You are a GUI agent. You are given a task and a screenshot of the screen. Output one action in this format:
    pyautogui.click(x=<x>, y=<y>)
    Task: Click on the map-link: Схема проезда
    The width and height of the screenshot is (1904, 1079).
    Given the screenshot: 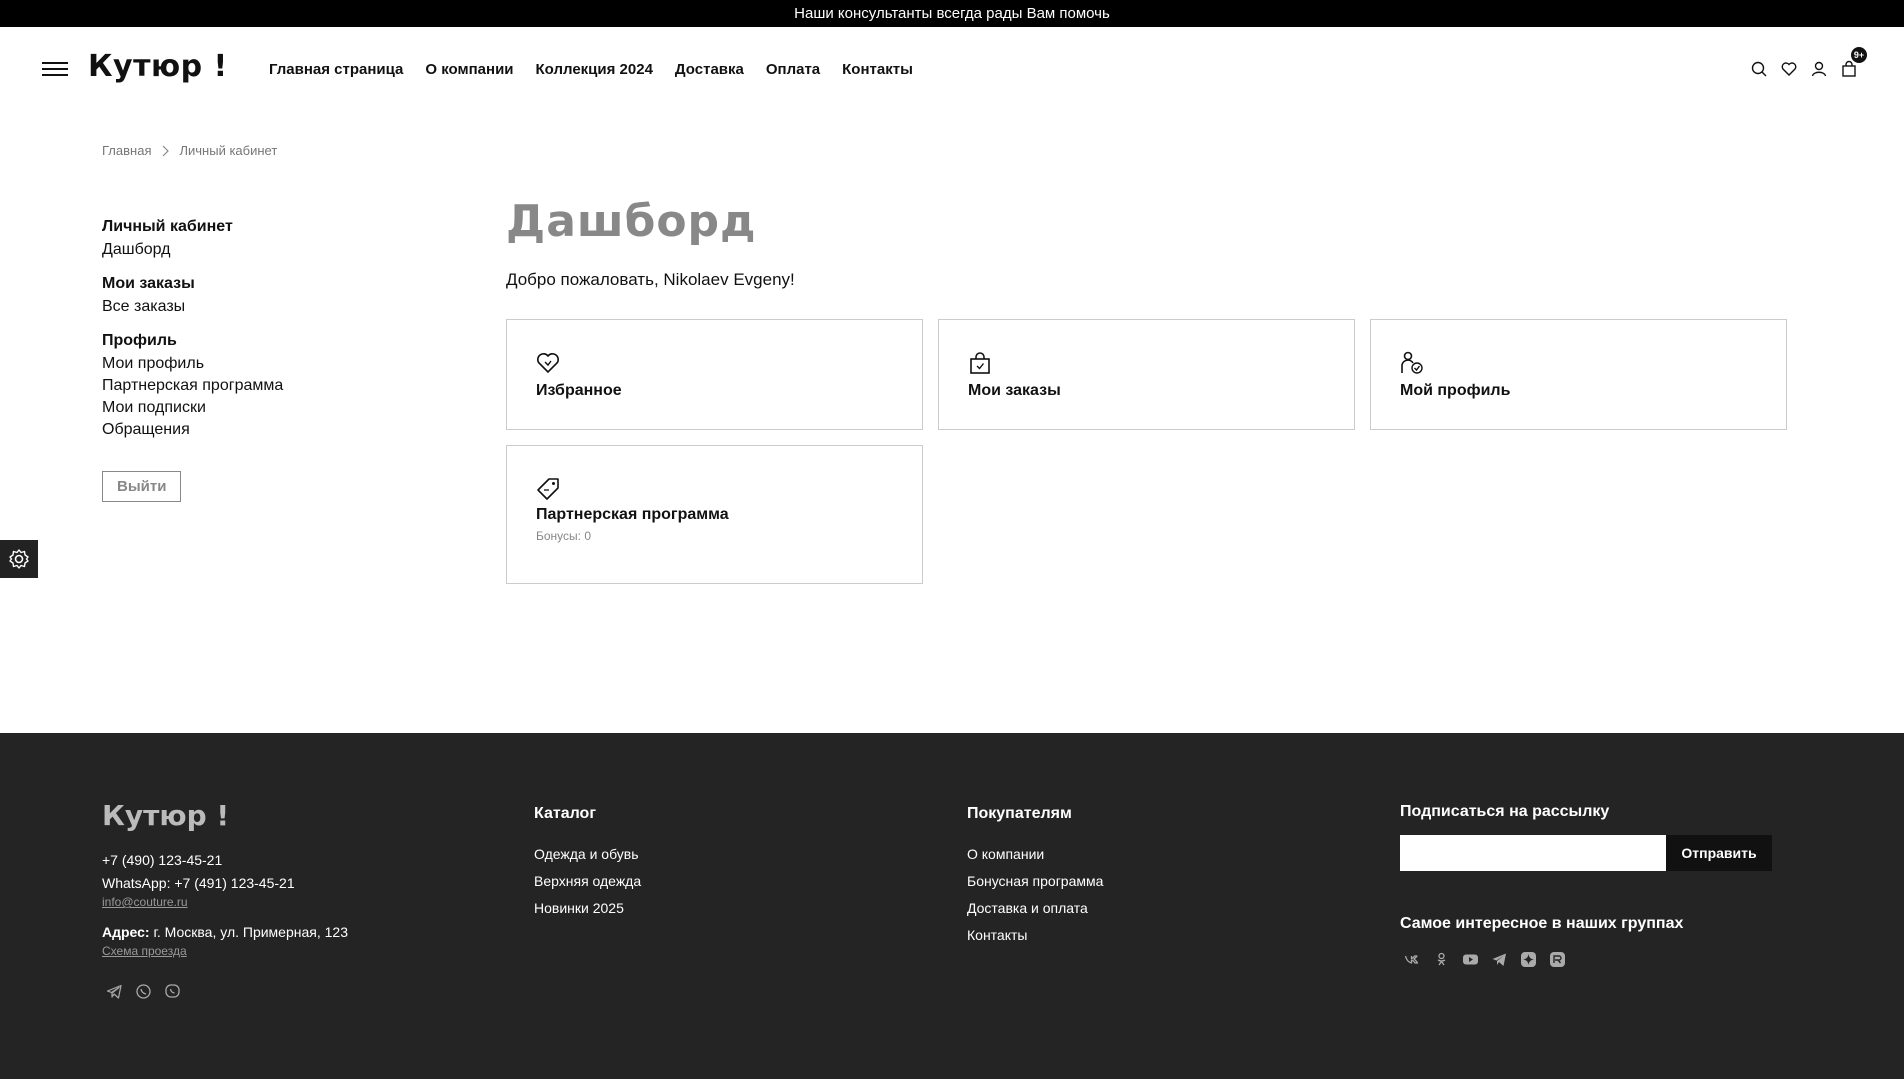 What is the action you would take?
    pyautogui.click(x=225, y=951)
    